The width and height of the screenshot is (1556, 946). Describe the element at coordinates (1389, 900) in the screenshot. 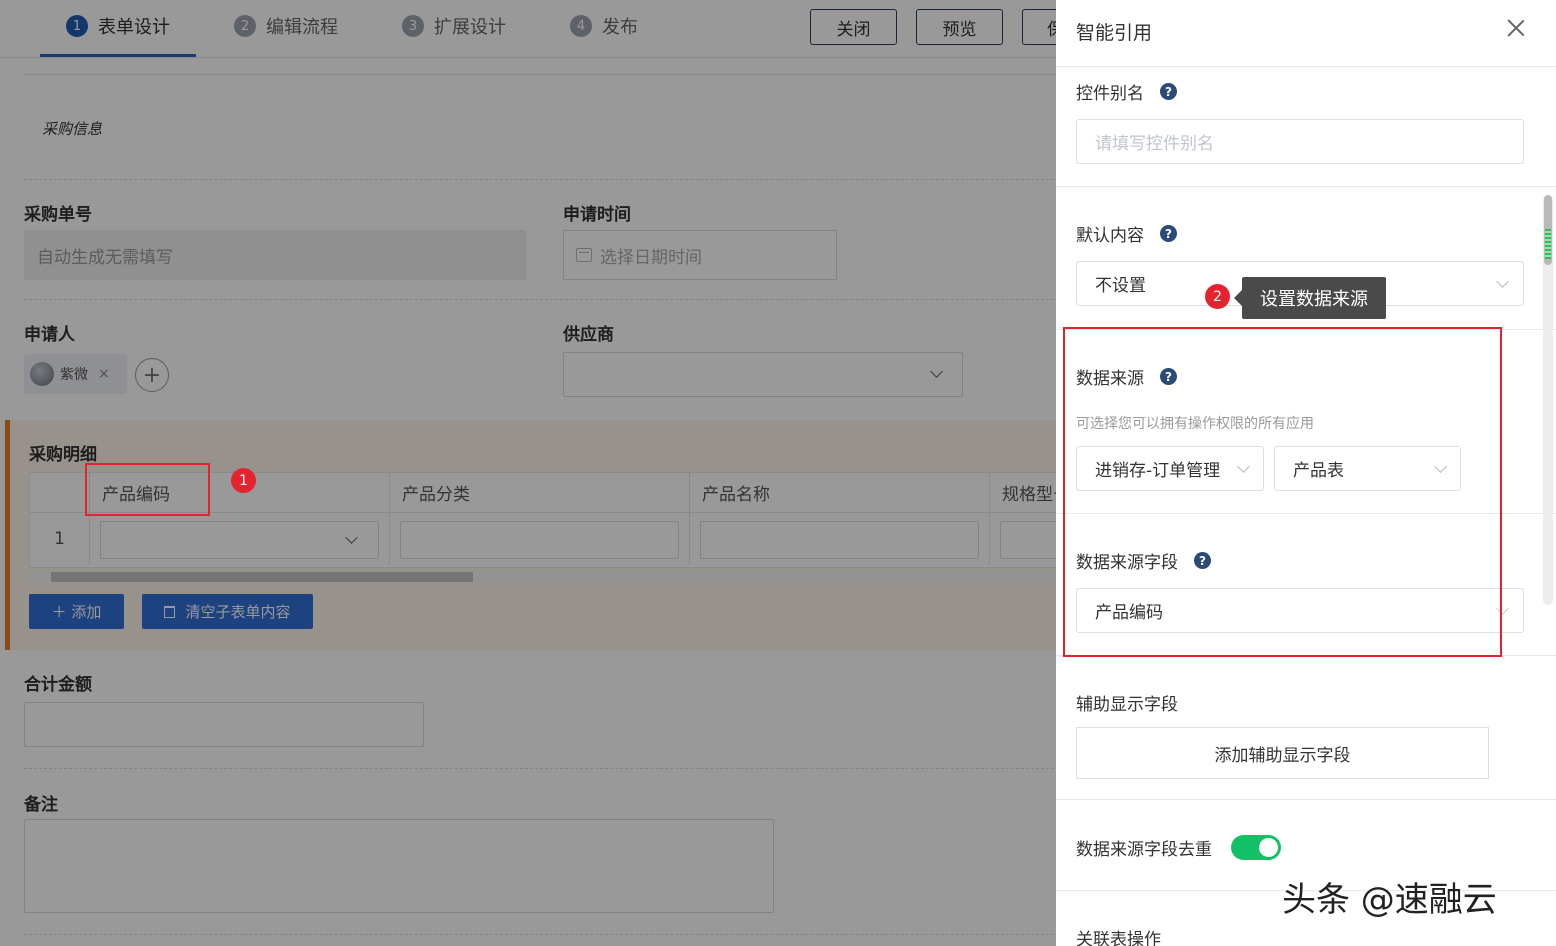

I see `watermark: 头条 @速融云` at that location.